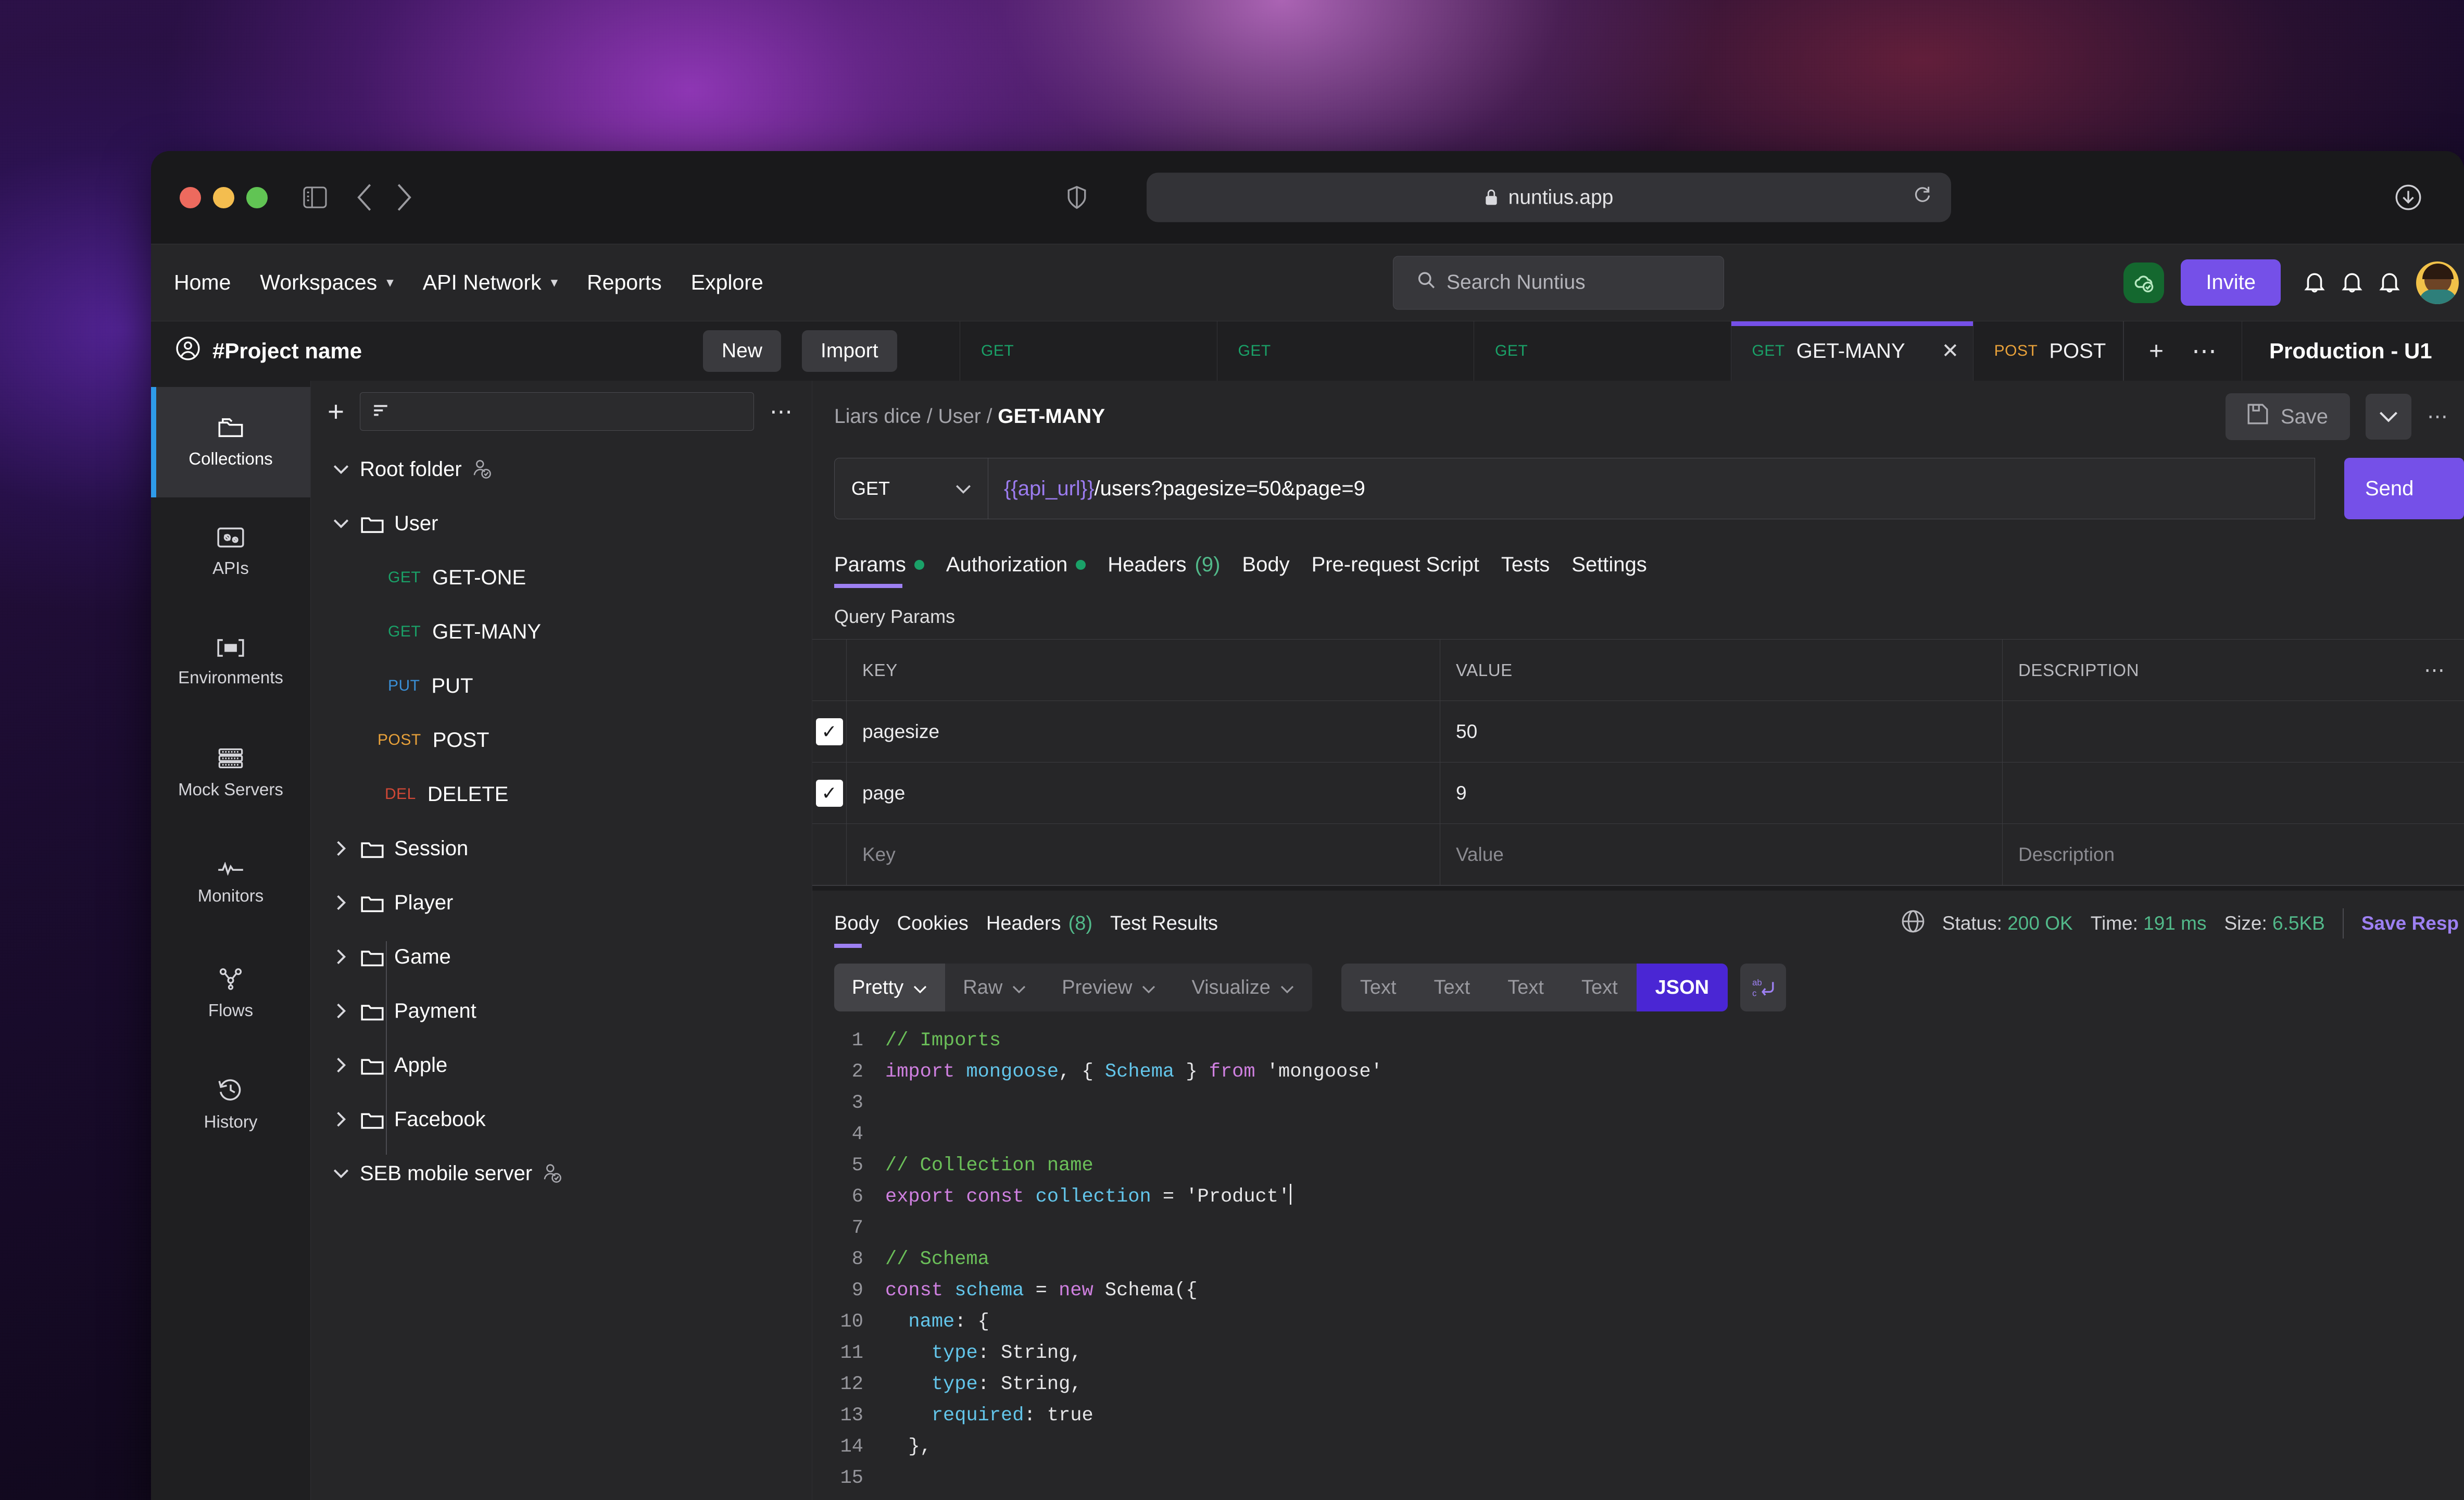  I want to click on nav-api-network: API Network ▾, so click(490, 282).